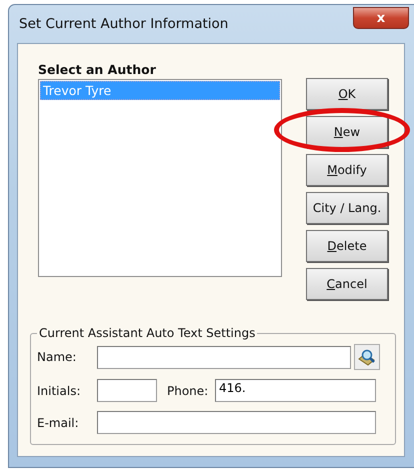 The width and height of the screenshot is (414, 475). Describe the element at coordinates (347, 246) in the screenshot. I see `dialog-button: Delete` at that location.